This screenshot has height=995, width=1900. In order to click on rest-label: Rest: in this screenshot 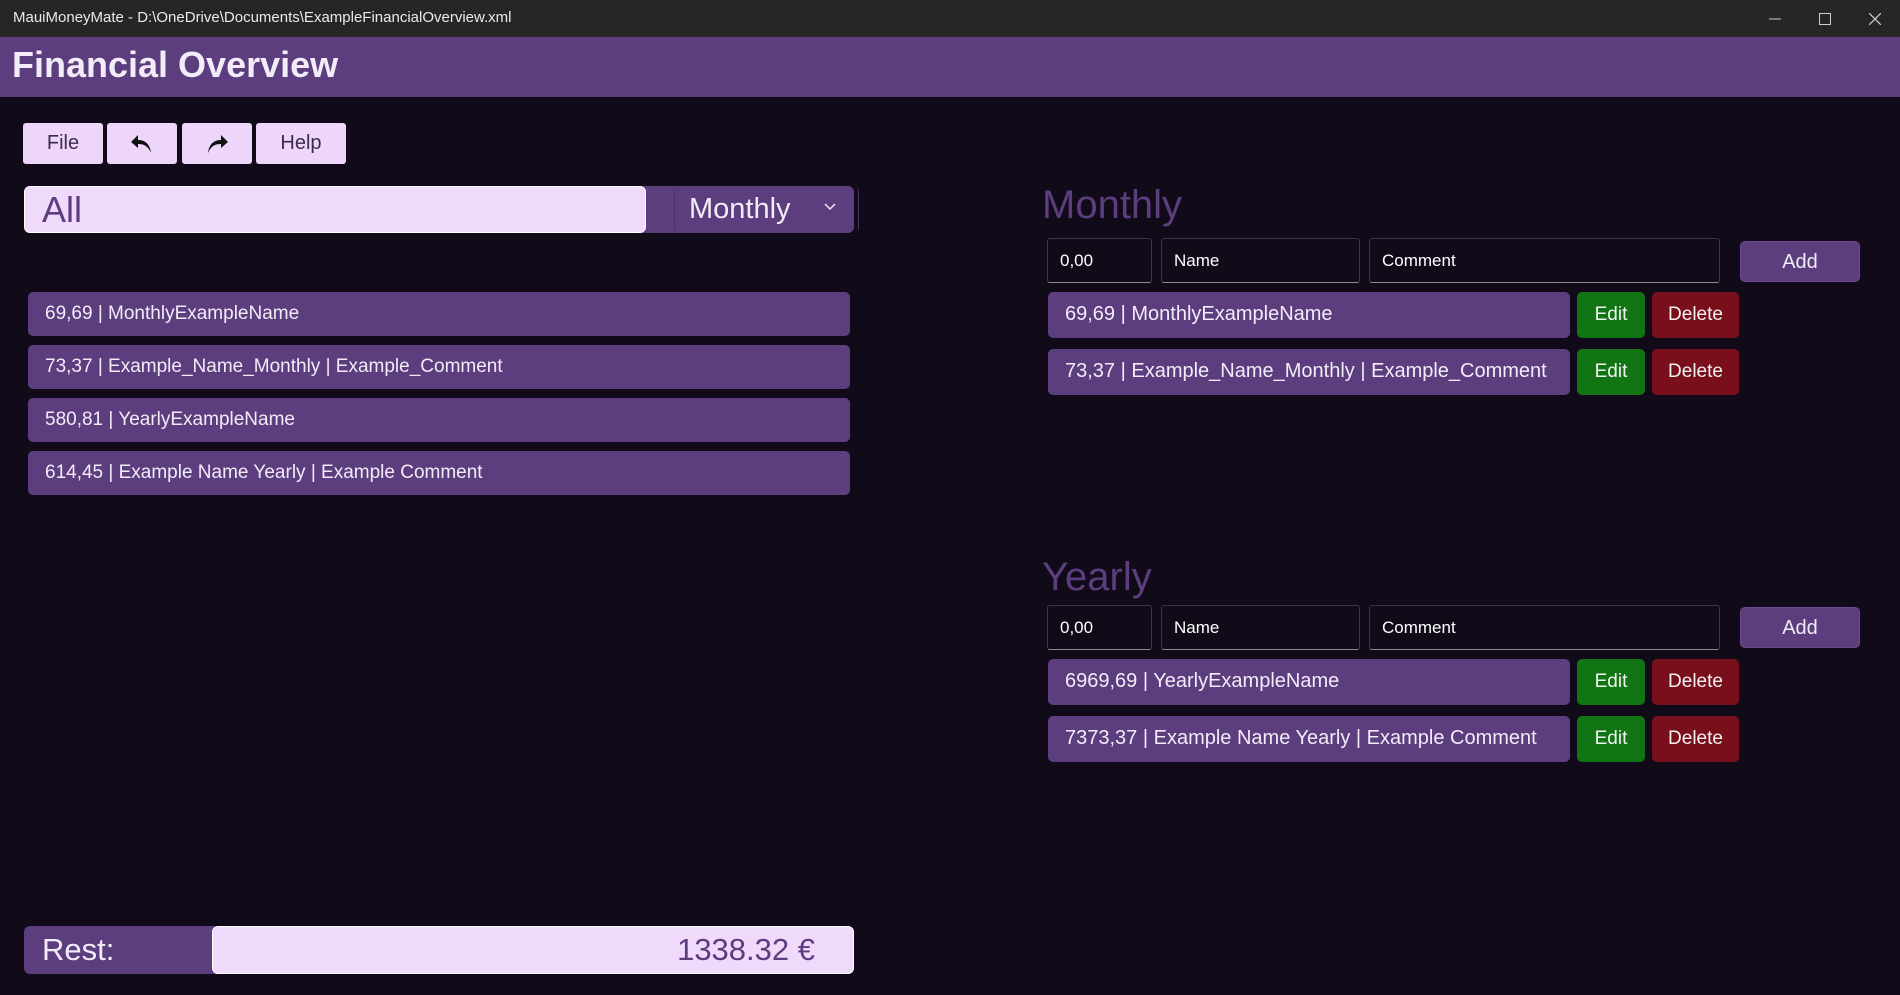, I will do `click(78, 949)`.